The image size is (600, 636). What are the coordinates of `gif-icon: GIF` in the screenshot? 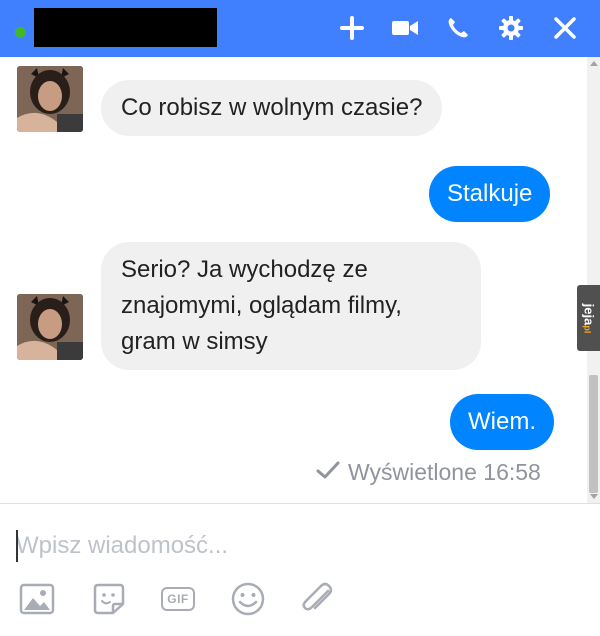 It's located at (178, 599).